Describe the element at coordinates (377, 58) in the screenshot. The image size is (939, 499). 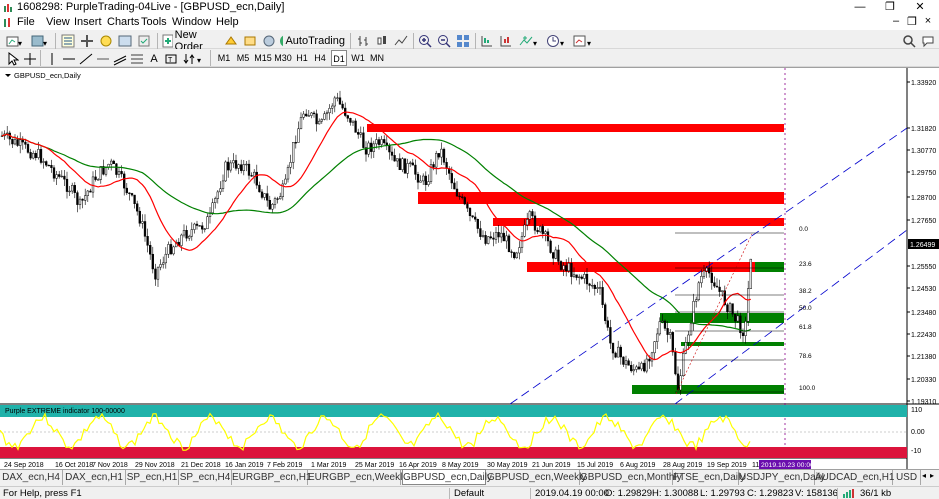
I see `tf-mn: MN` at that location.